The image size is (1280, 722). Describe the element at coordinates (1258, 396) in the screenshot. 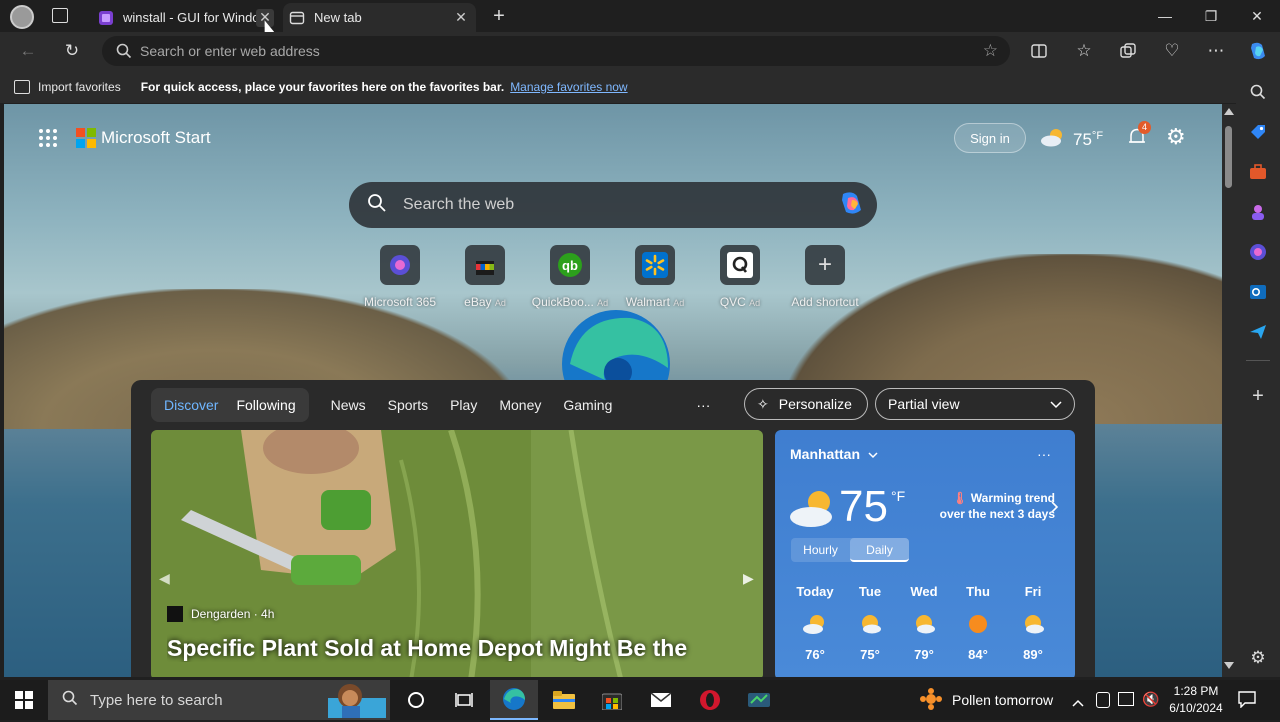

I see `add-sidebar-item-icon: +` at that location.